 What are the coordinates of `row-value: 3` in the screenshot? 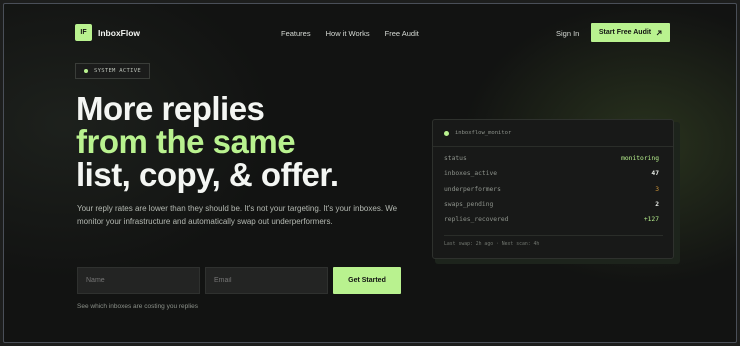 It's located at (657, 189).